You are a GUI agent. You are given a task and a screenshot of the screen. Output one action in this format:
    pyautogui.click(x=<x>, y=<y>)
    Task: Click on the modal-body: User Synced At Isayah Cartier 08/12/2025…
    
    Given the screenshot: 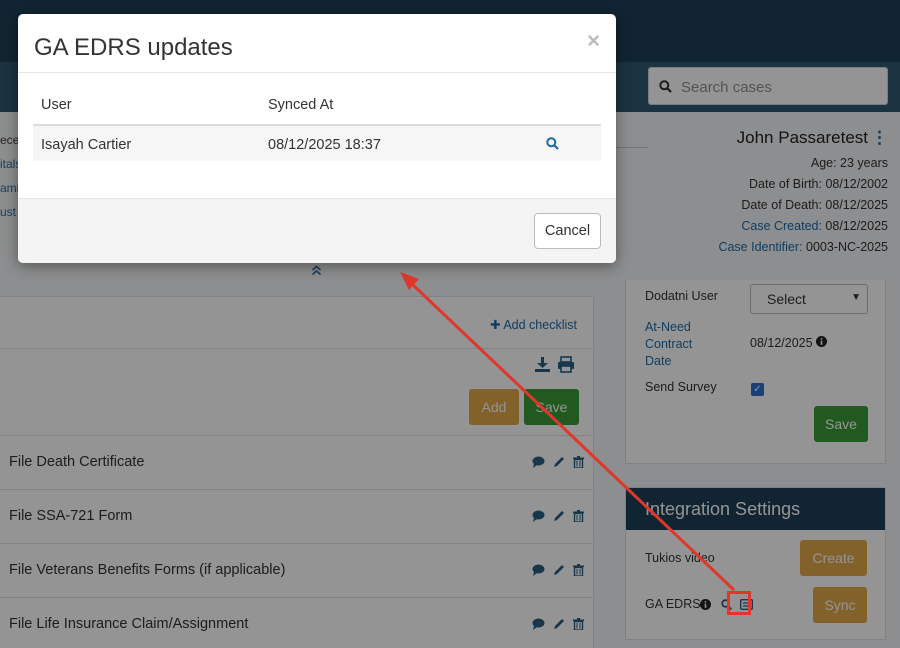 What is the action you would take?
    pyautogui.click(x=317, y=135)
    